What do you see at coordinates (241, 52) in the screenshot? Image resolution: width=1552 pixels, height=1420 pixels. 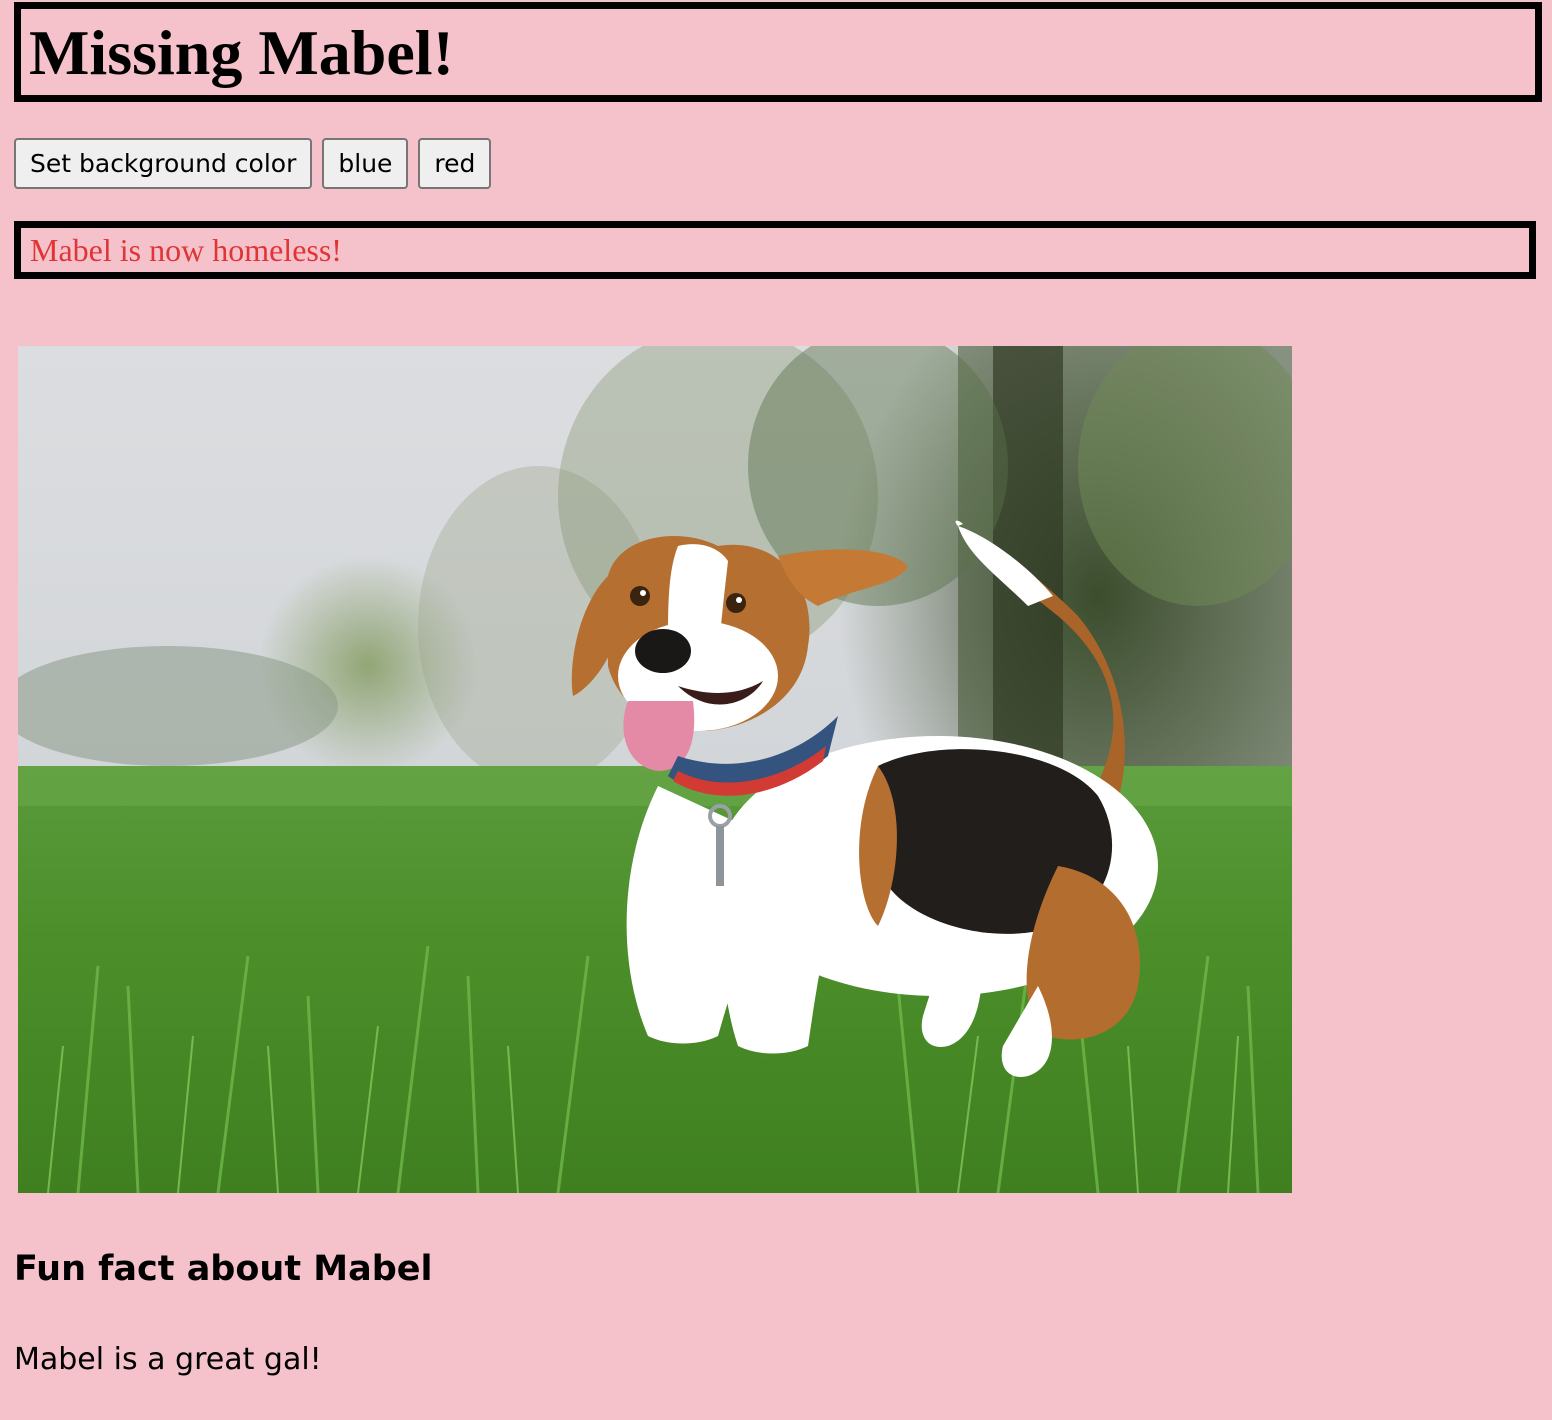 I see `page-title: Missing Mabel!` at bounding box center [241, 52].